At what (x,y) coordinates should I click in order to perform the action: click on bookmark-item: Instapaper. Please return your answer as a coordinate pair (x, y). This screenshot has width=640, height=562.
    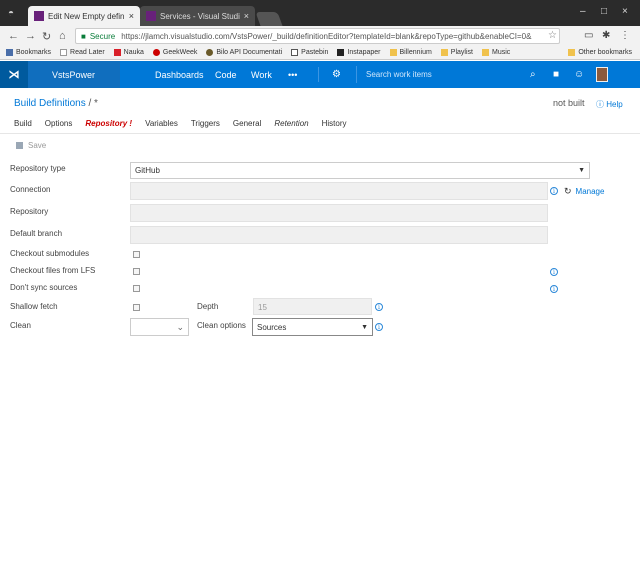
    Looking at the image, I should click on (359, 52).